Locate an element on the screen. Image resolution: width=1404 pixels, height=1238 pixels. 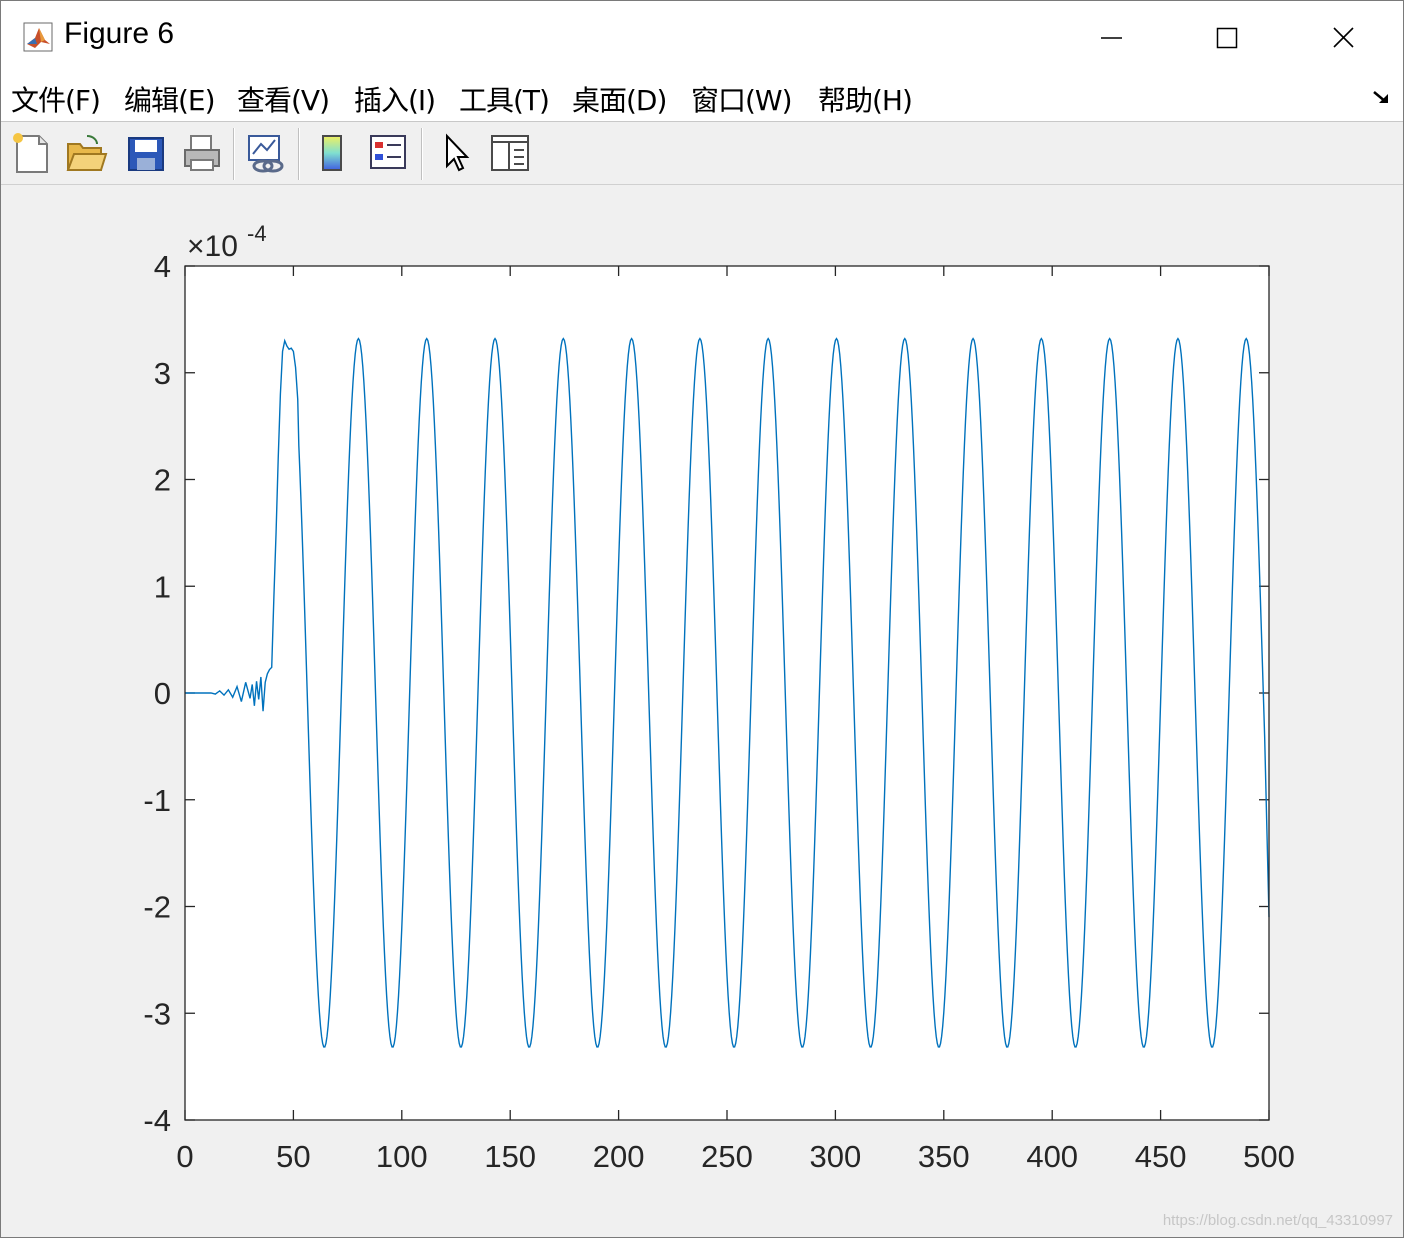
window-title: Figure 6 is located at coordinates (119, 33).